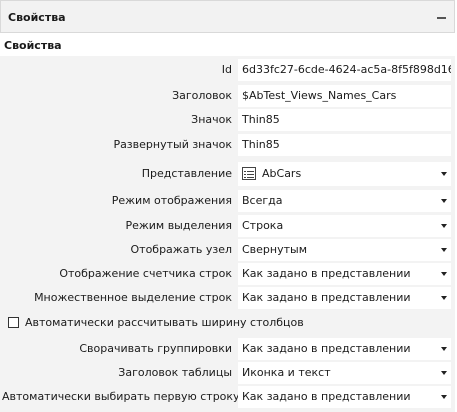 This screenshot has height=412, width=457. I want to click on property-row-icon: Значок Thin85, so click(227, 120).